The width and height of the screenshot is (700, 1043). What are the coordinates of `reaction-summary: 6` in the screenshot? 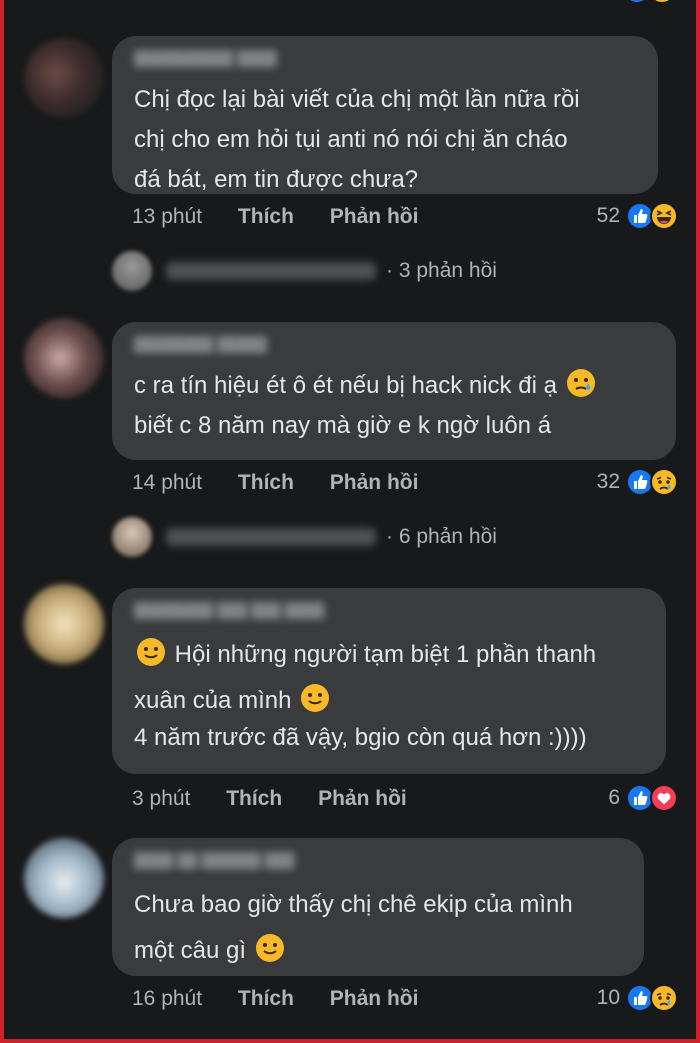 It's located at (643, 798).